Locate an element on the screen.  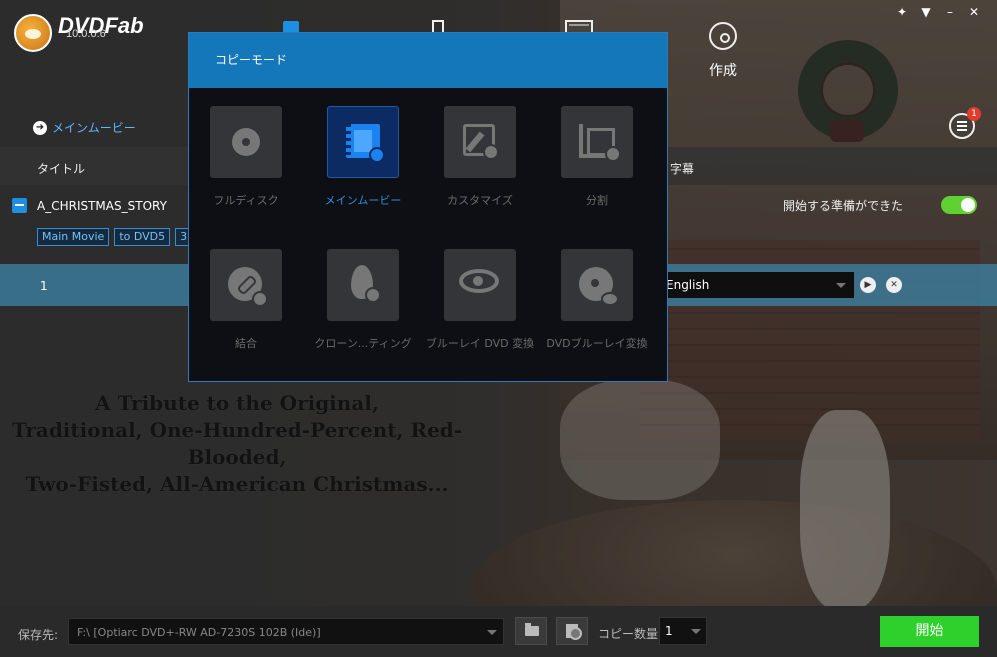
title-tags: Main Movie to DVD5 380 is located at coordinates (122, 237).